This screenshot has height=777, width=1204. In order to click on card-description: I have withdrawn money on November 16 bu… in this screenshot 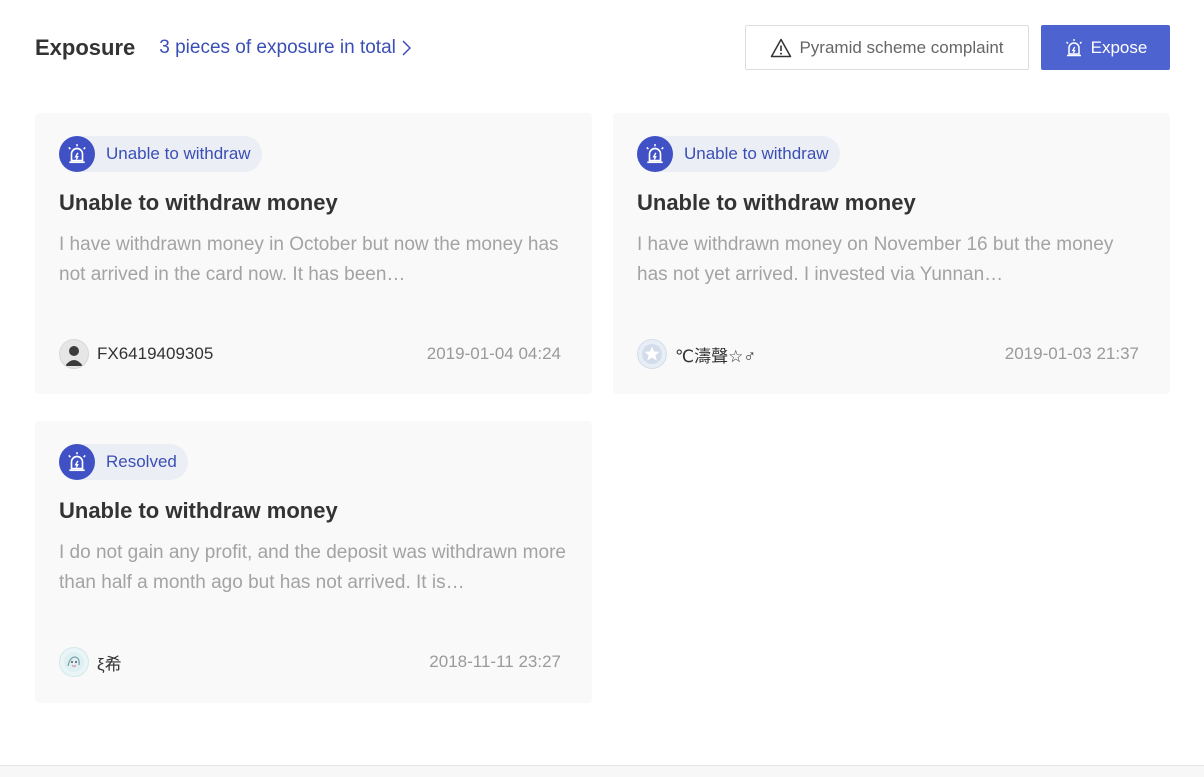, I will do `click(875, 259)`.